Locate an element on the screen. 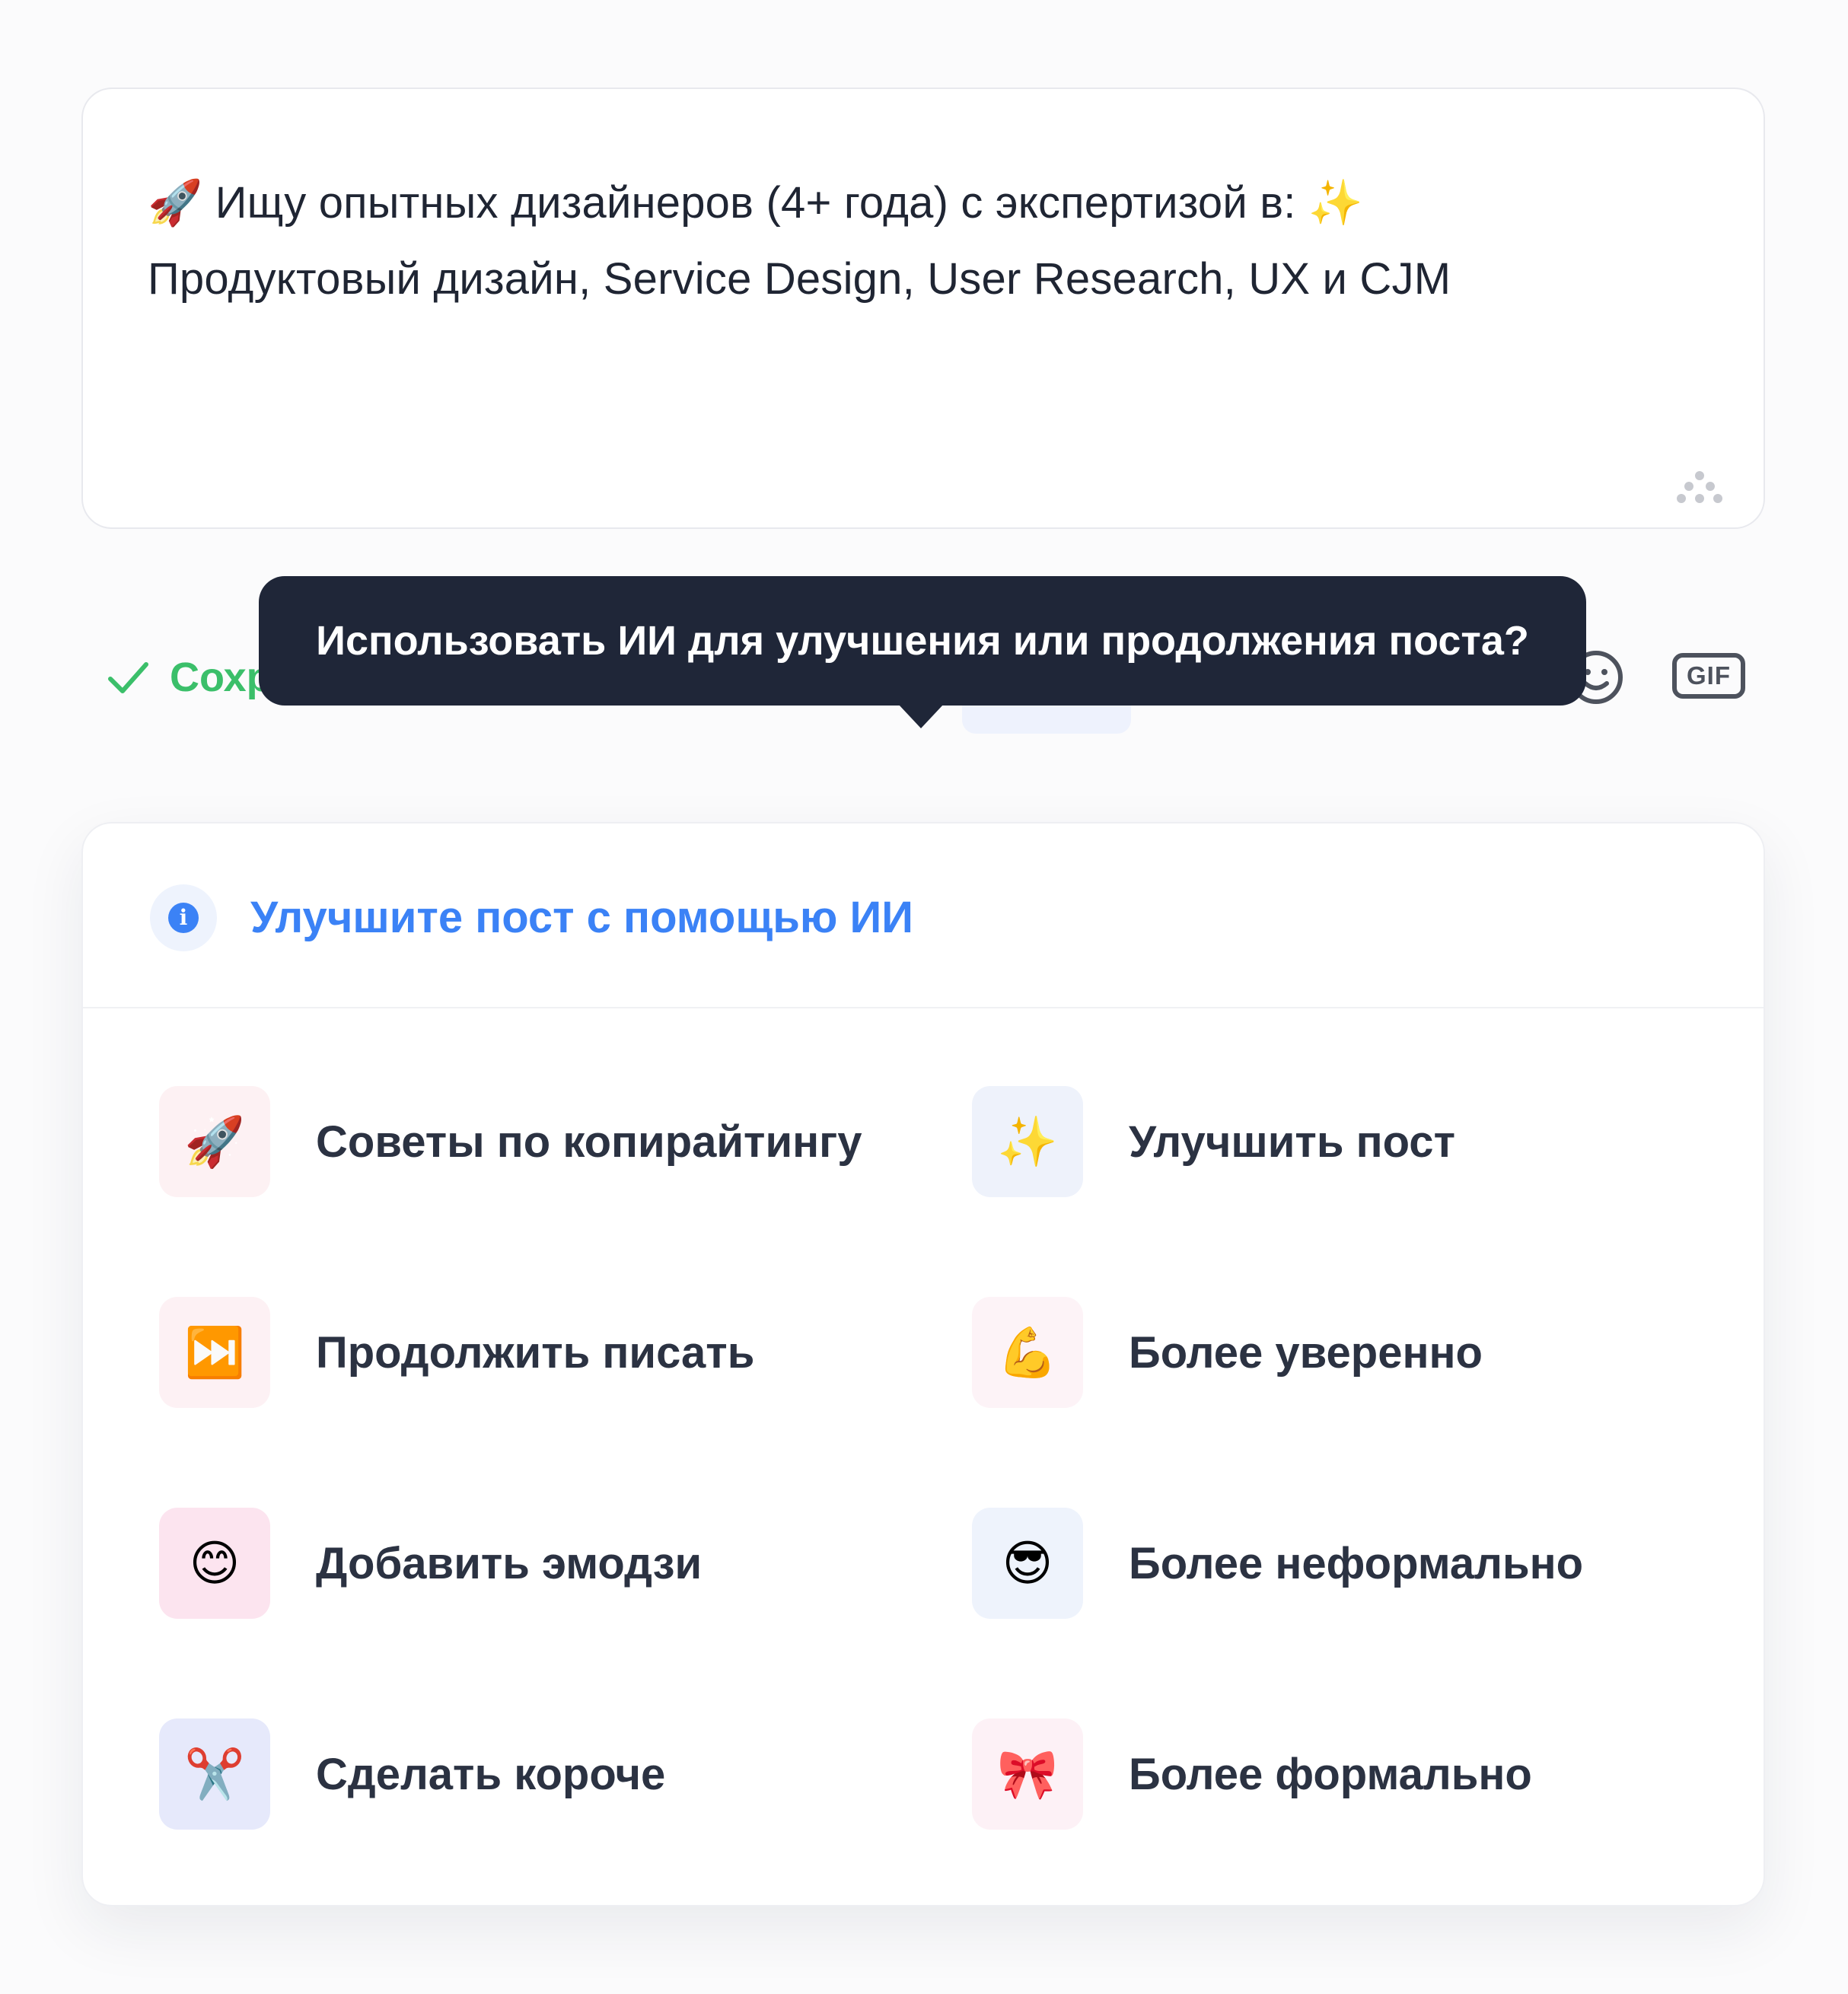  rocket-icon: 🚀 is located at coordinates (214, 1141).